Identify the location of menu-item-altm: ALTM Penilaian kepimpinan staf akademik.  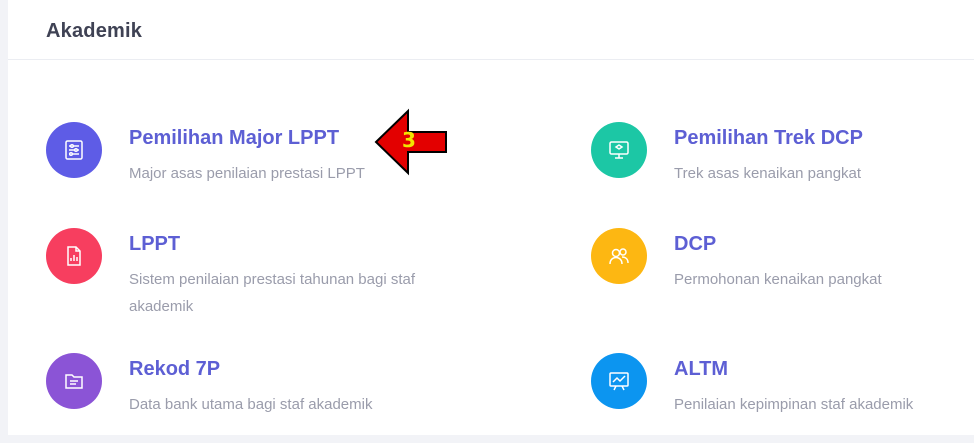
(782, 398).